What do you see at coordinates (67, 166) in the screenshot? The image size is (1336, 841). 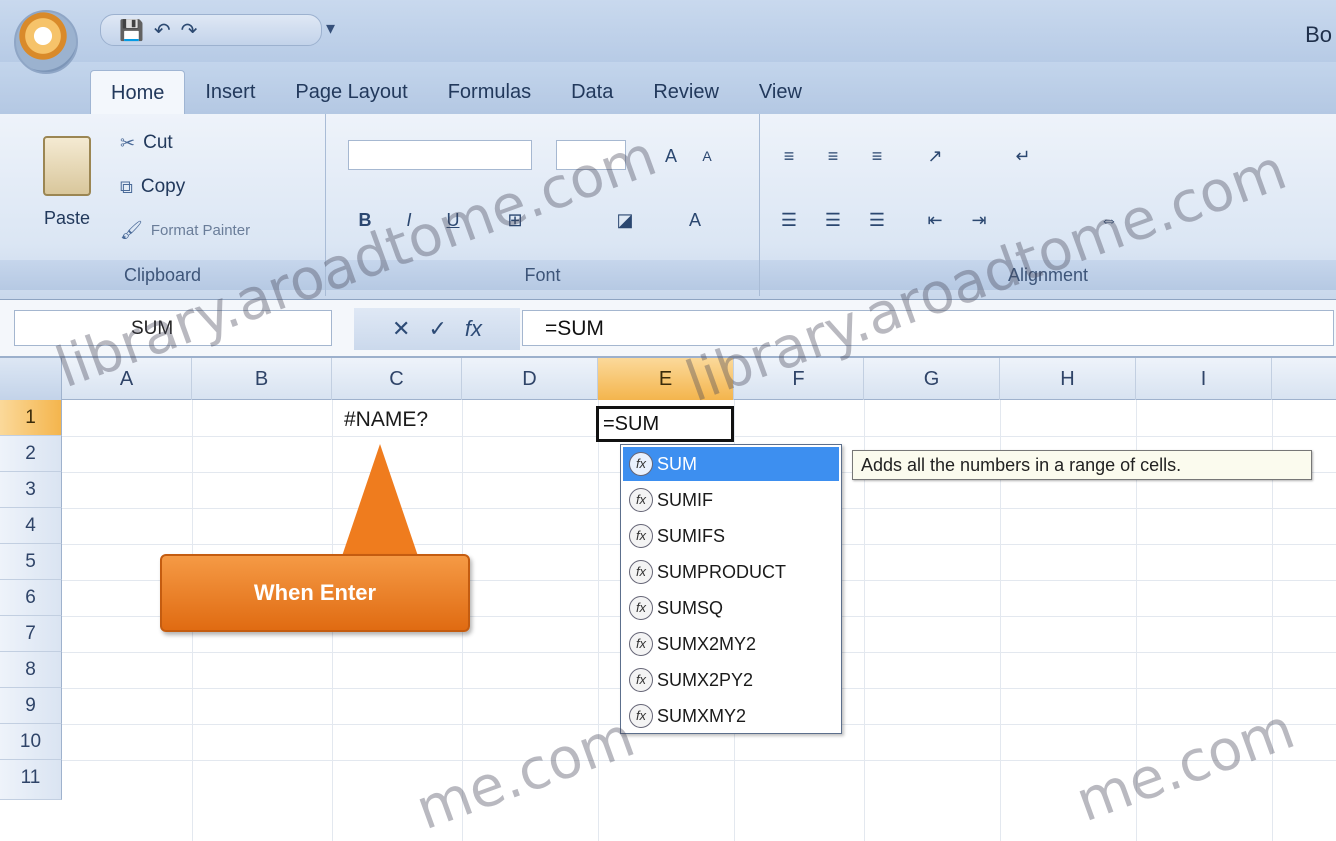 I see `clipboard-icon` at bounding box center [67, 166].